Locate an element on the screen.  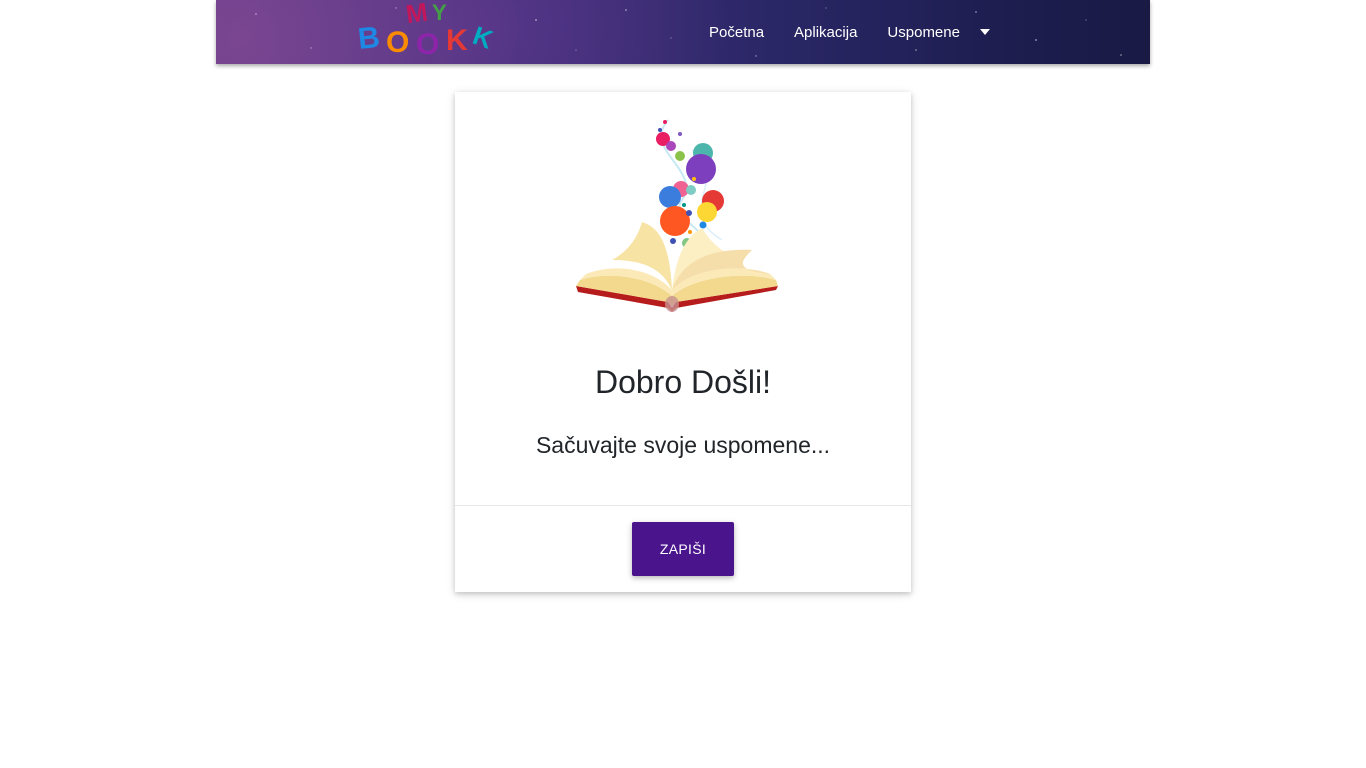
svg-text: M is located at coordinates (417, 14).